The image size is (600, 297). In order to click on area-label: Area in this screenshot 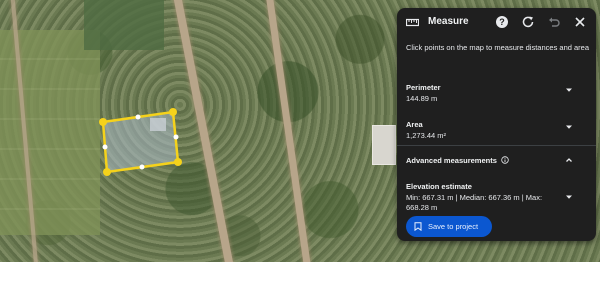, I will do `click(414, 124)`.